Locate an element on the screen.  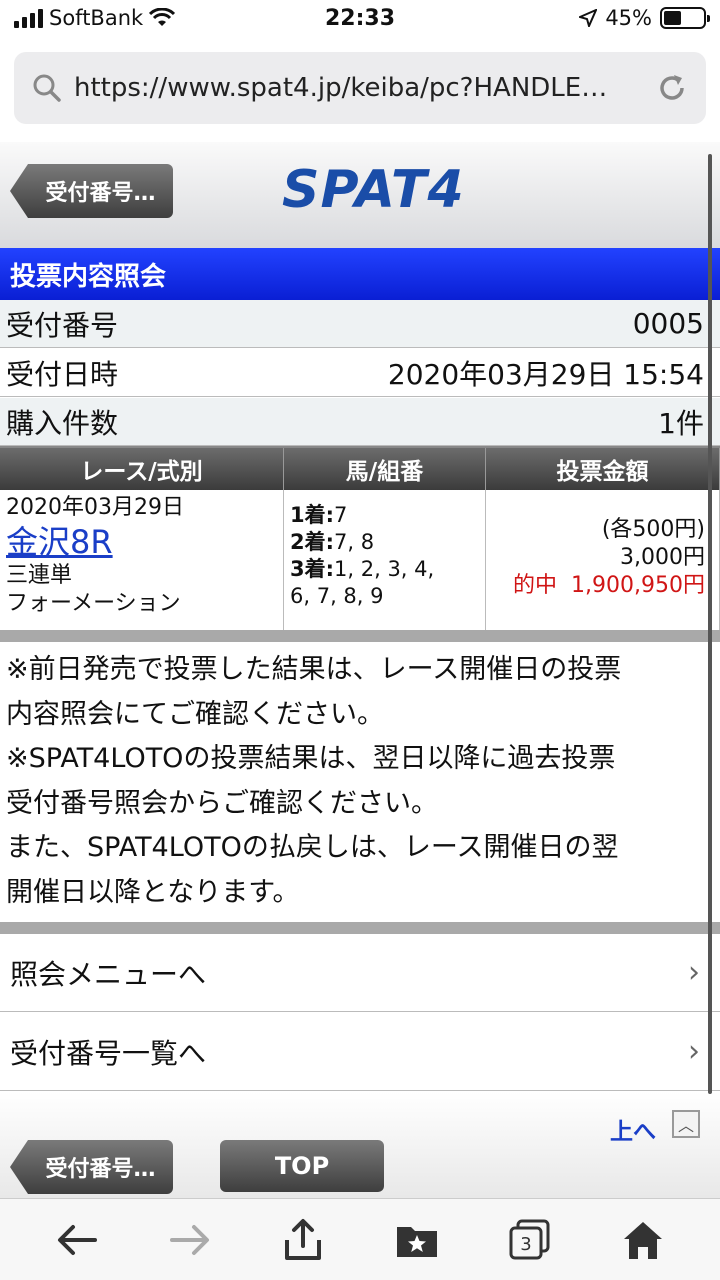
column-header: 投票金額 is located at coordinates (603, 469).